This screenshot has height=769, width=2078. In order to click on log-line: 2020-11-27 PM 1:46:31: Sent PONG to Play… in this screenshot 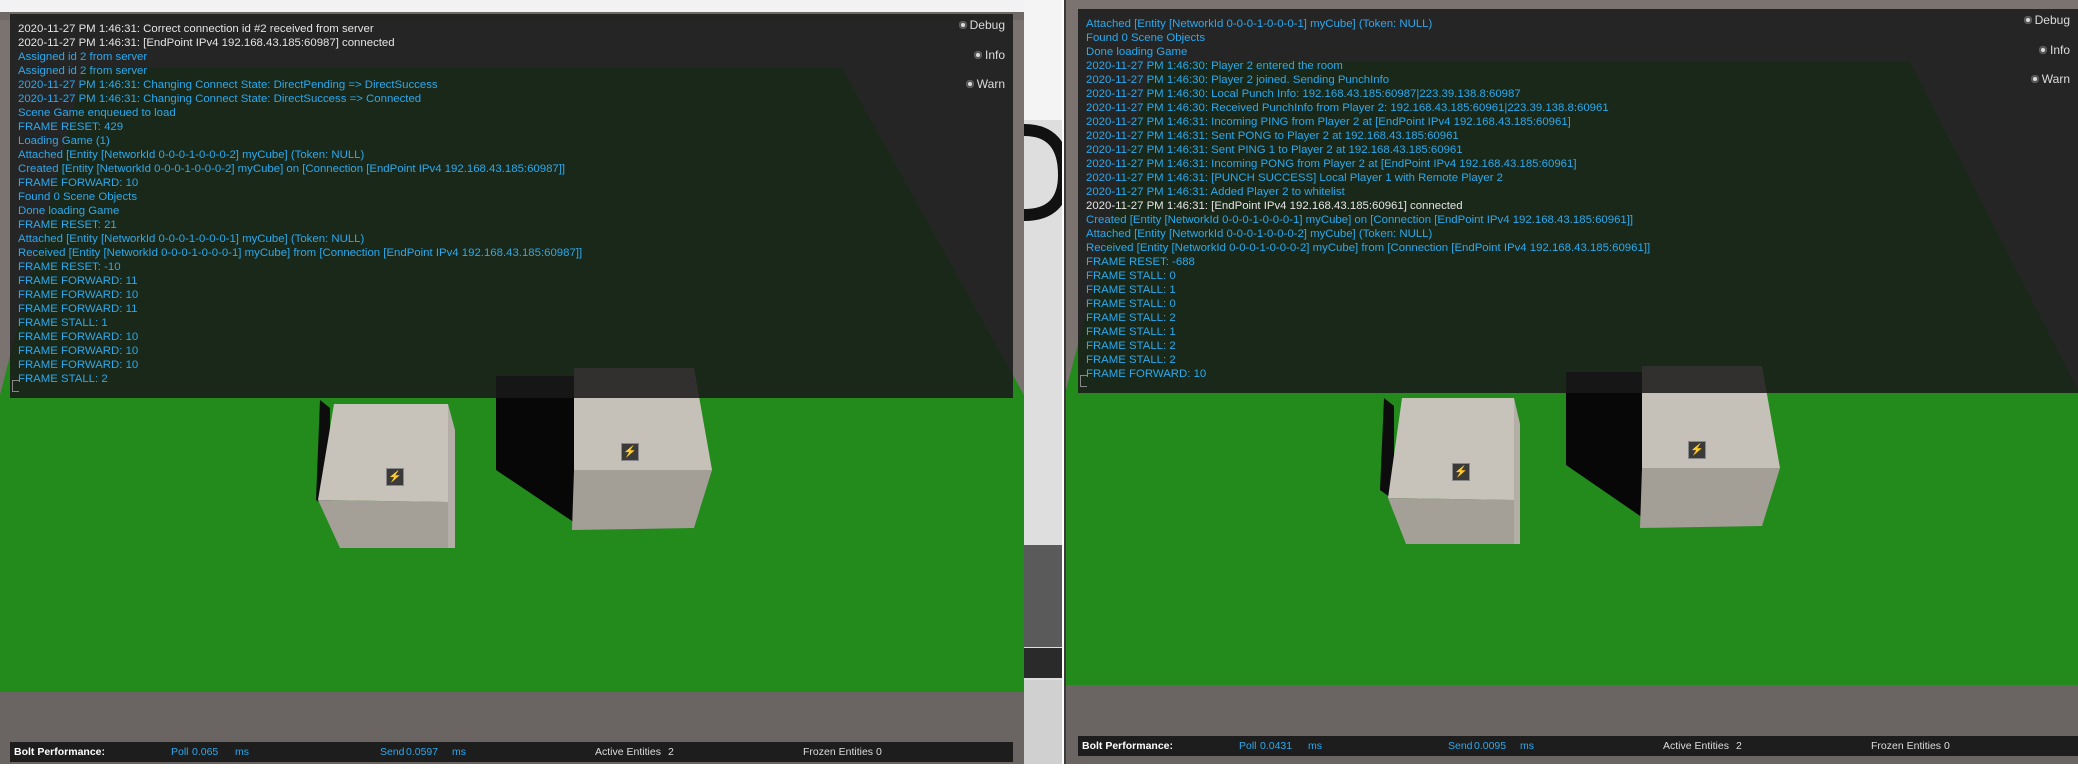, I will do `click(1272, 136)`.